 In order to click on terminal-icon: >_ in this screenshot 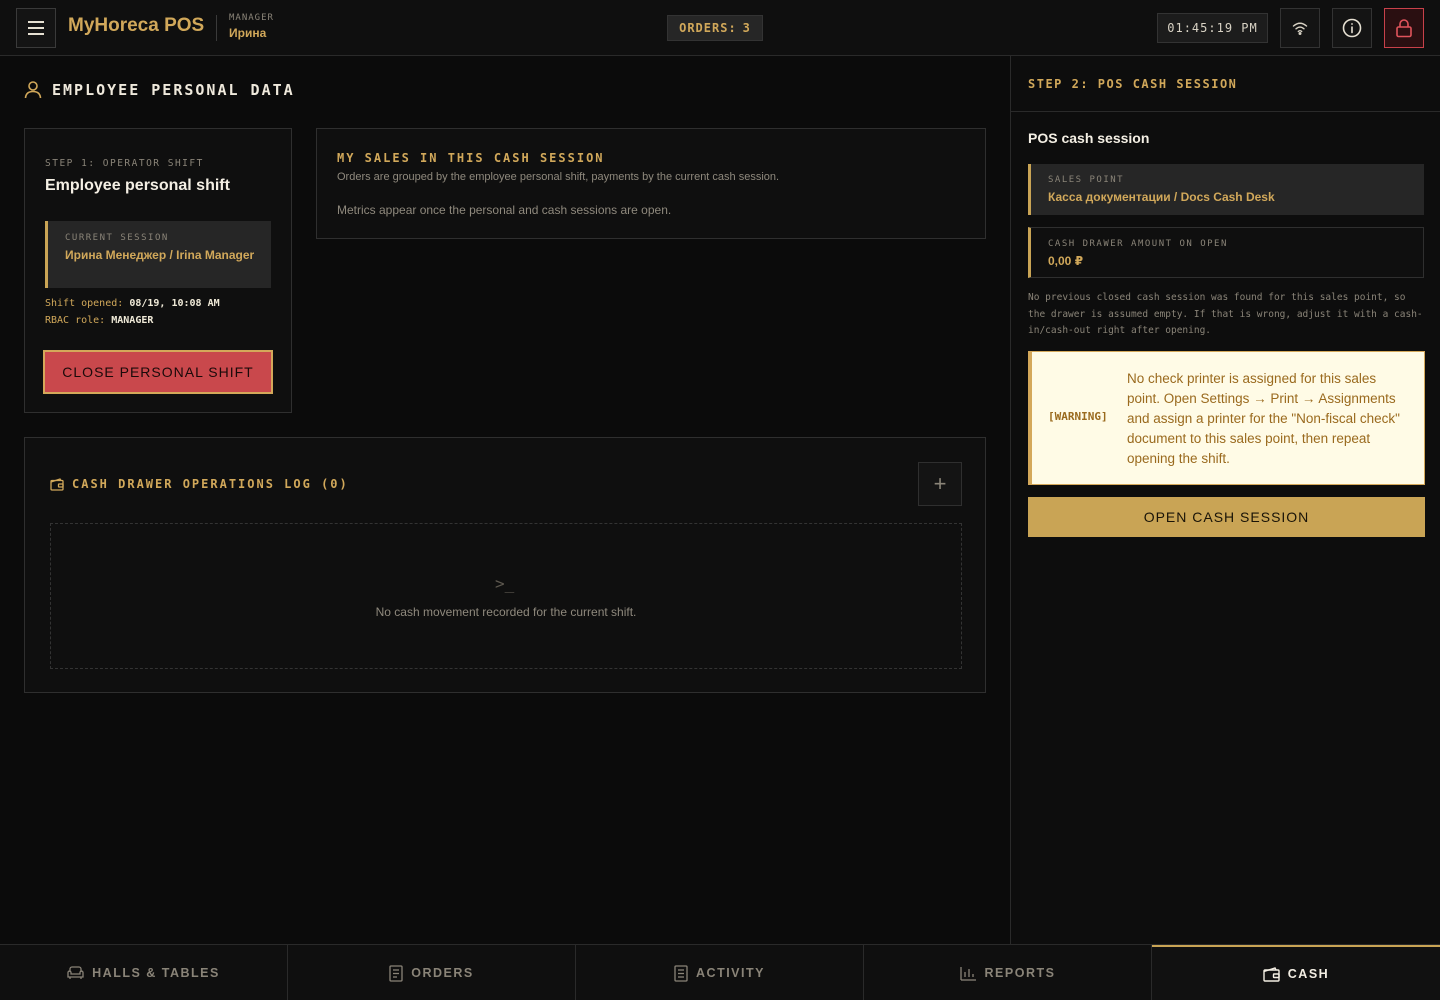, I will do `click(505, 583)`.